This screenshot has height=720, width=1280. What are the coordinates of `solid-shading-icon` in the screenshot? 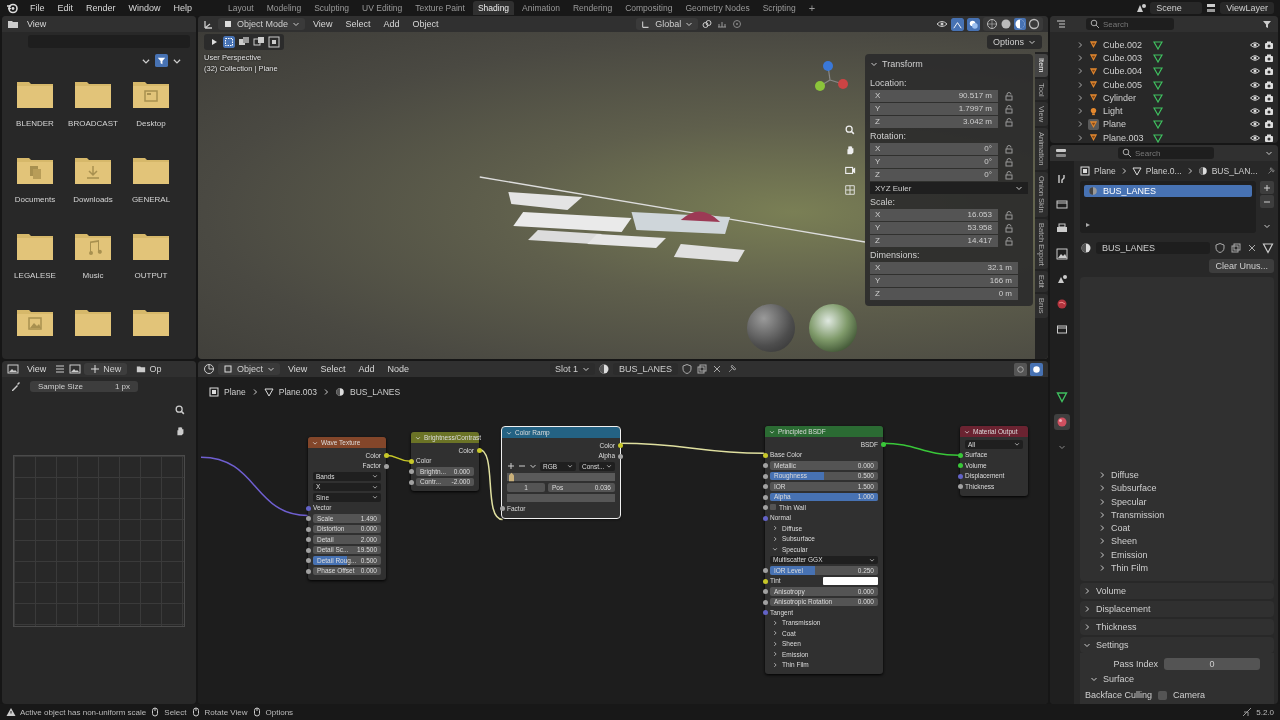 It's located at (1006, 24).